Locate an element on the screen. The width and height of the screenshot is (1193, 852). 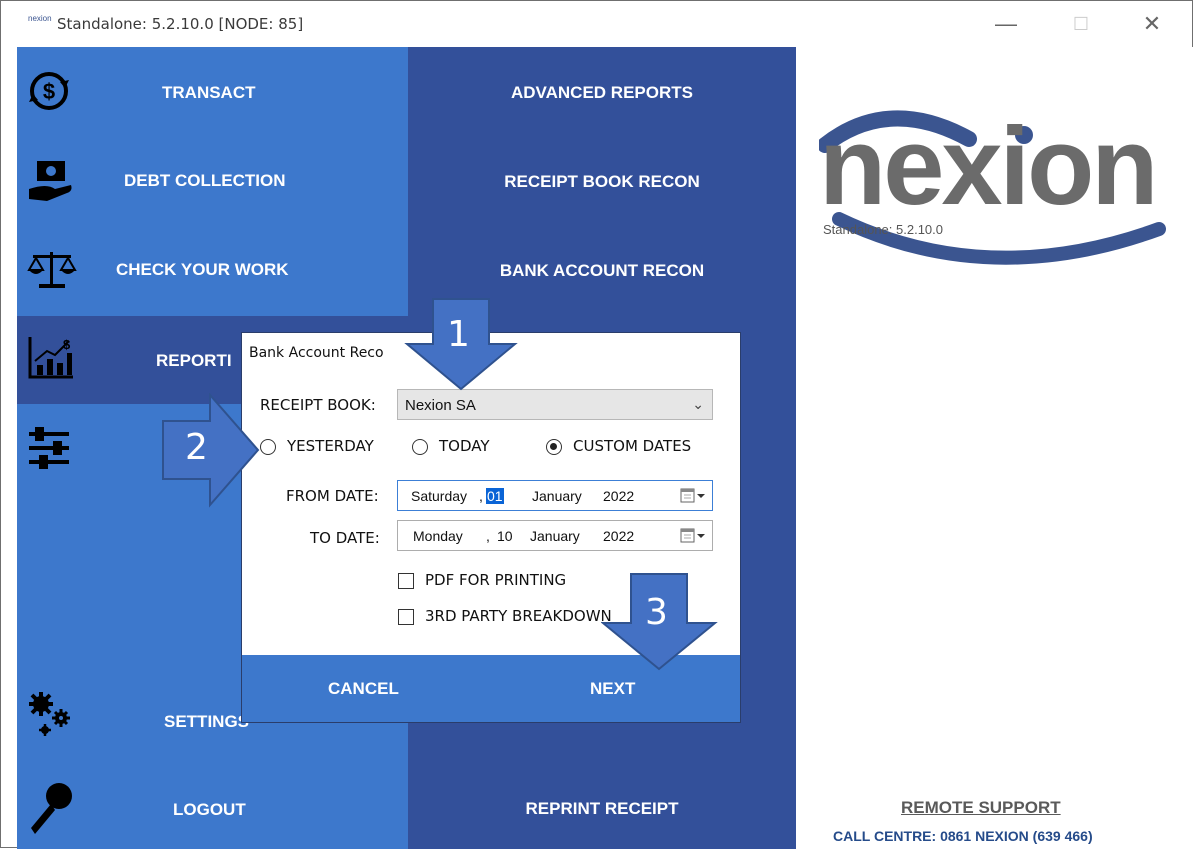
chevron-down-icon: ⌄ is located at coordinates (698, 404).